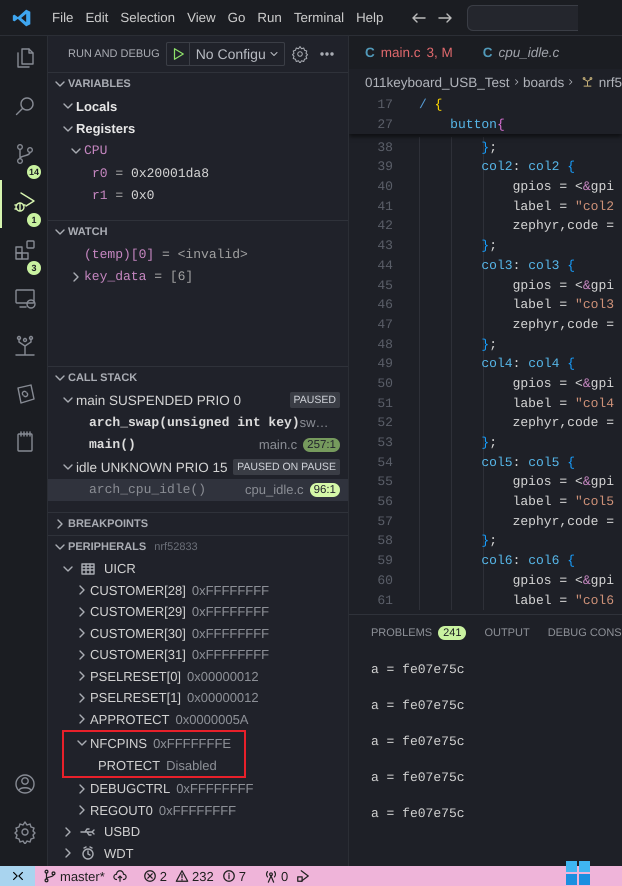  I want to click on line-number: 46, so click(385, 304).